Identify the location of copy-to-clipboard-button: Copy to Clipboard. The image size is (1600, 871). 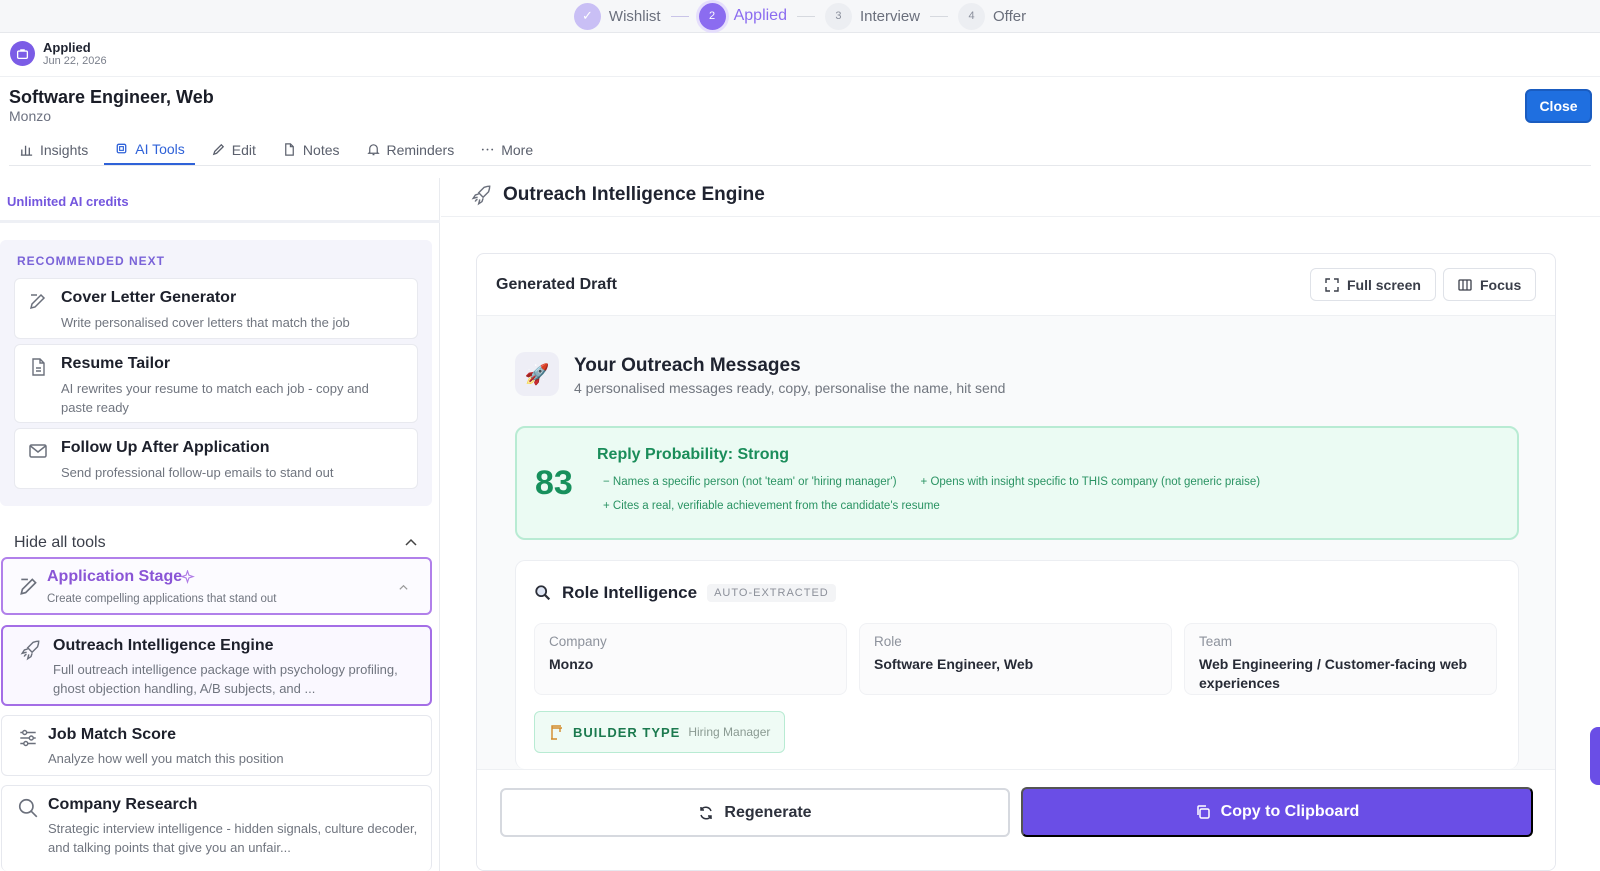
(1277, 812).